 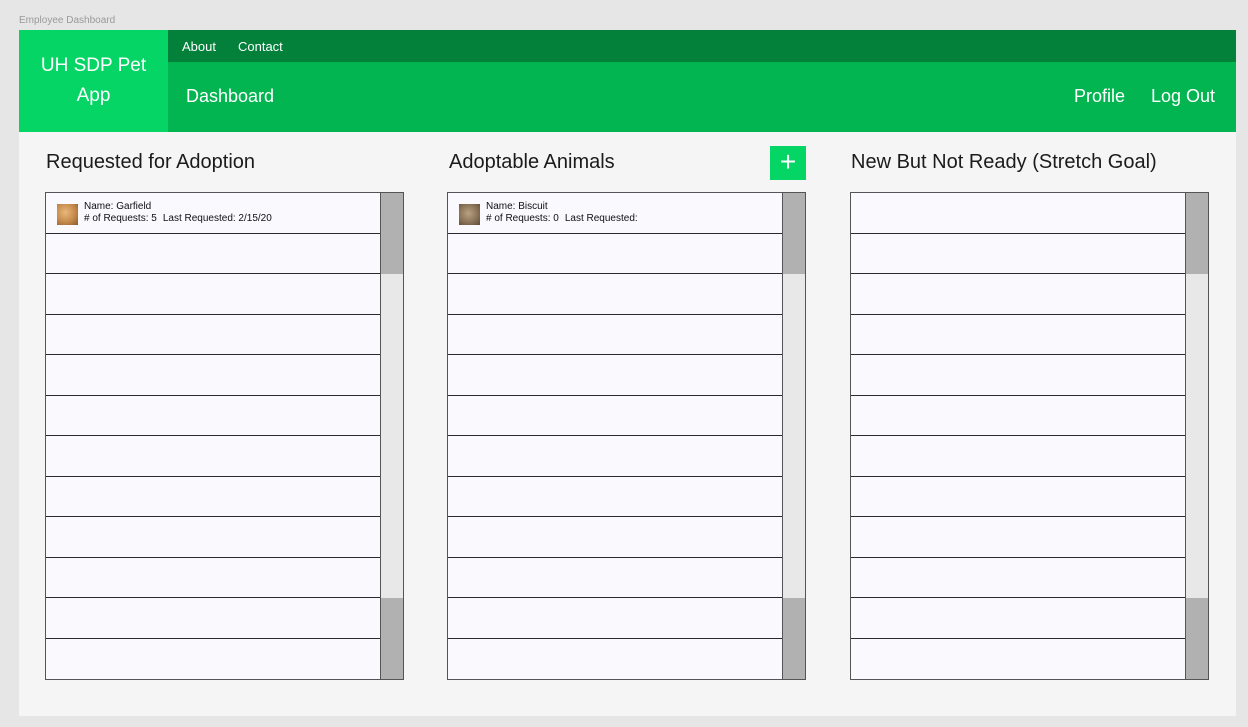 What do you see at coordinates (702, 97) in the screenshot?
I see `main-nav-bar: Dashboard Profile Log Out` at bounding box center [702, 97].